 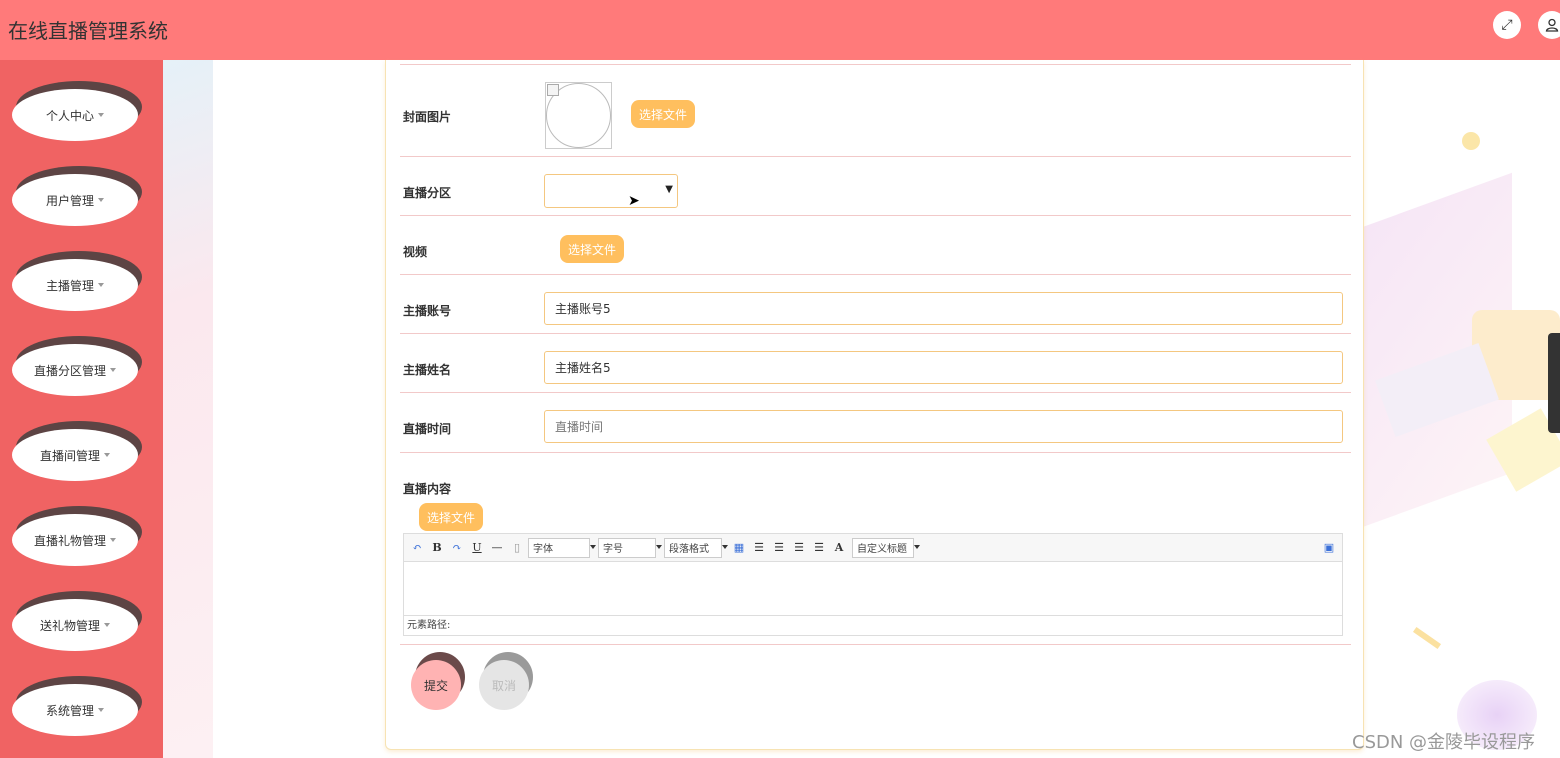 I want to click on anchor-name-input: 主播姓名5, so click(x=943, y=367).